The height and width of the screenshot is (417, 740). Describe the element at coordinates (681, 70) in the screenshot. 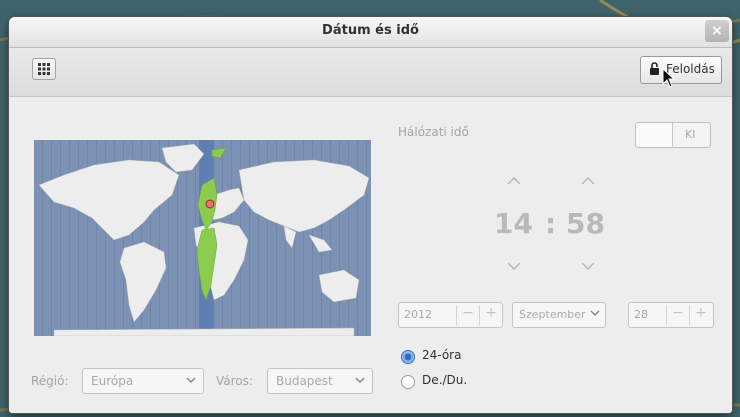

I see `unlock-button: Feloldás` at that location.